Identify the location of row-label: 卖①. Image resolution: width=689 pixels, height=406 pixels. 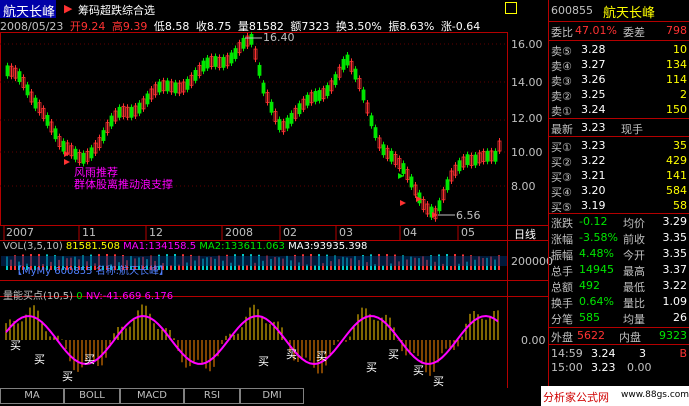
(561, 111).